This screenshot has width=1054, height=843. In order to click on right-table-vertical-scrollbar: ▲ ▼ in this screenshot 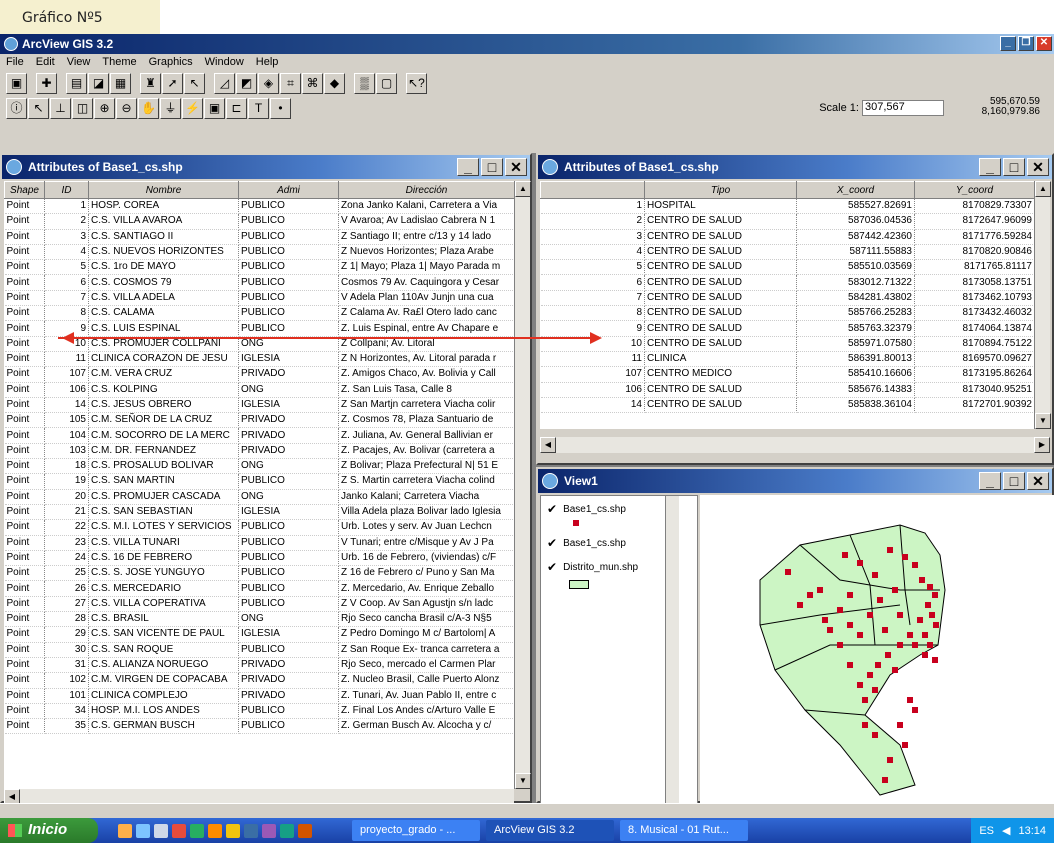, I will do `click(1042, 305)`.